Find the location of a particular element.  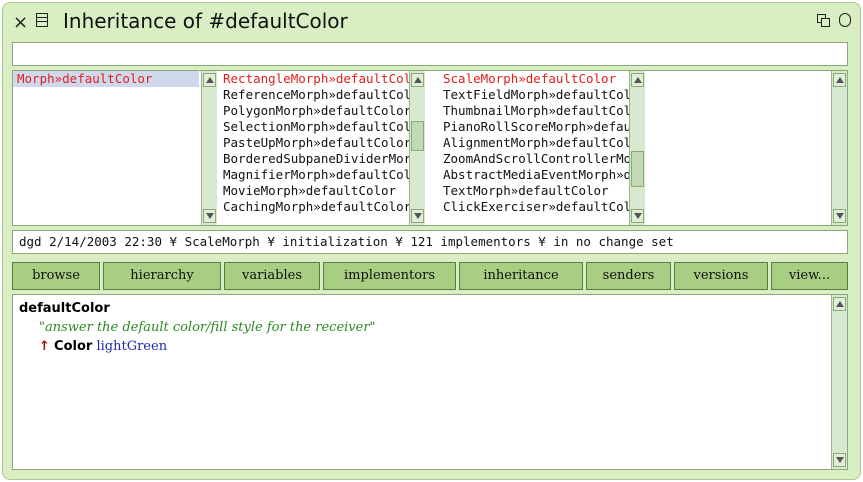

return-statement: ↑ Color lightGreen is located at coordinates (197, 348).